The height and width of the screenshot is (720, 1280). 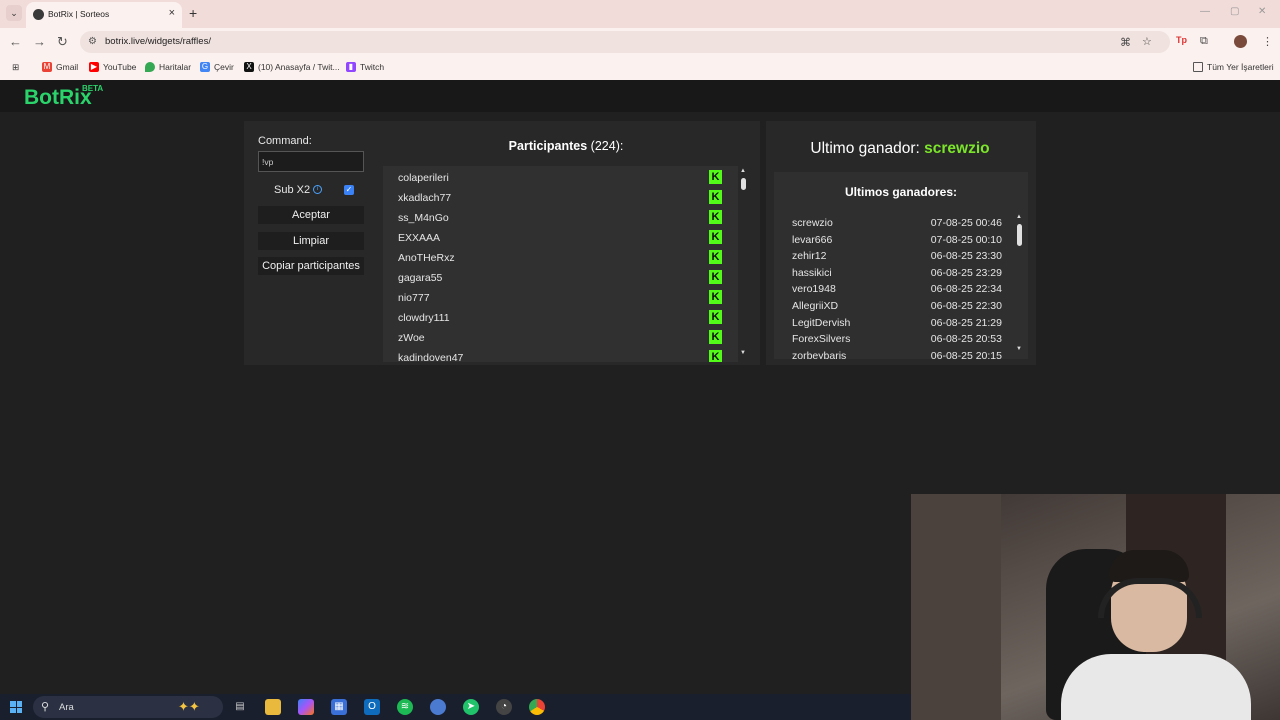 I want to click on forward-icon: →, so click(x=39, y=41).